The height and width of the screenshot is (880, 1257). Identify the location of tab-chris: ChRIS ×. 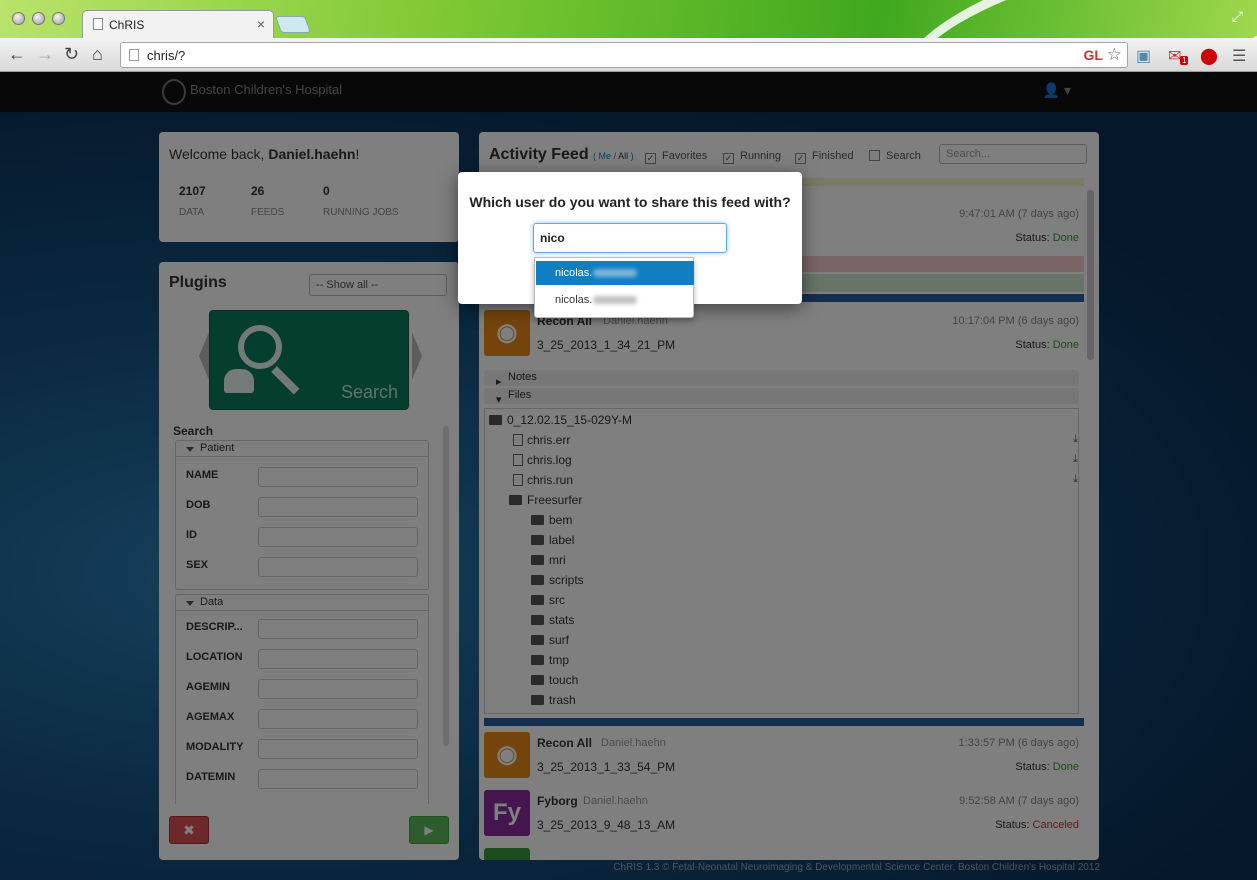
(178, 24).